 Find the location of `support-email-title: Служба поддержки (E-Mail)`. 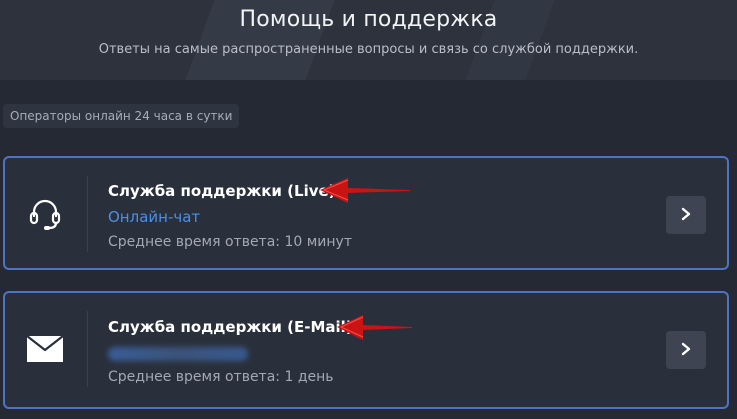

support-email-title: Служба поддержки (E-Mail) is located at coordinates (230, 327).